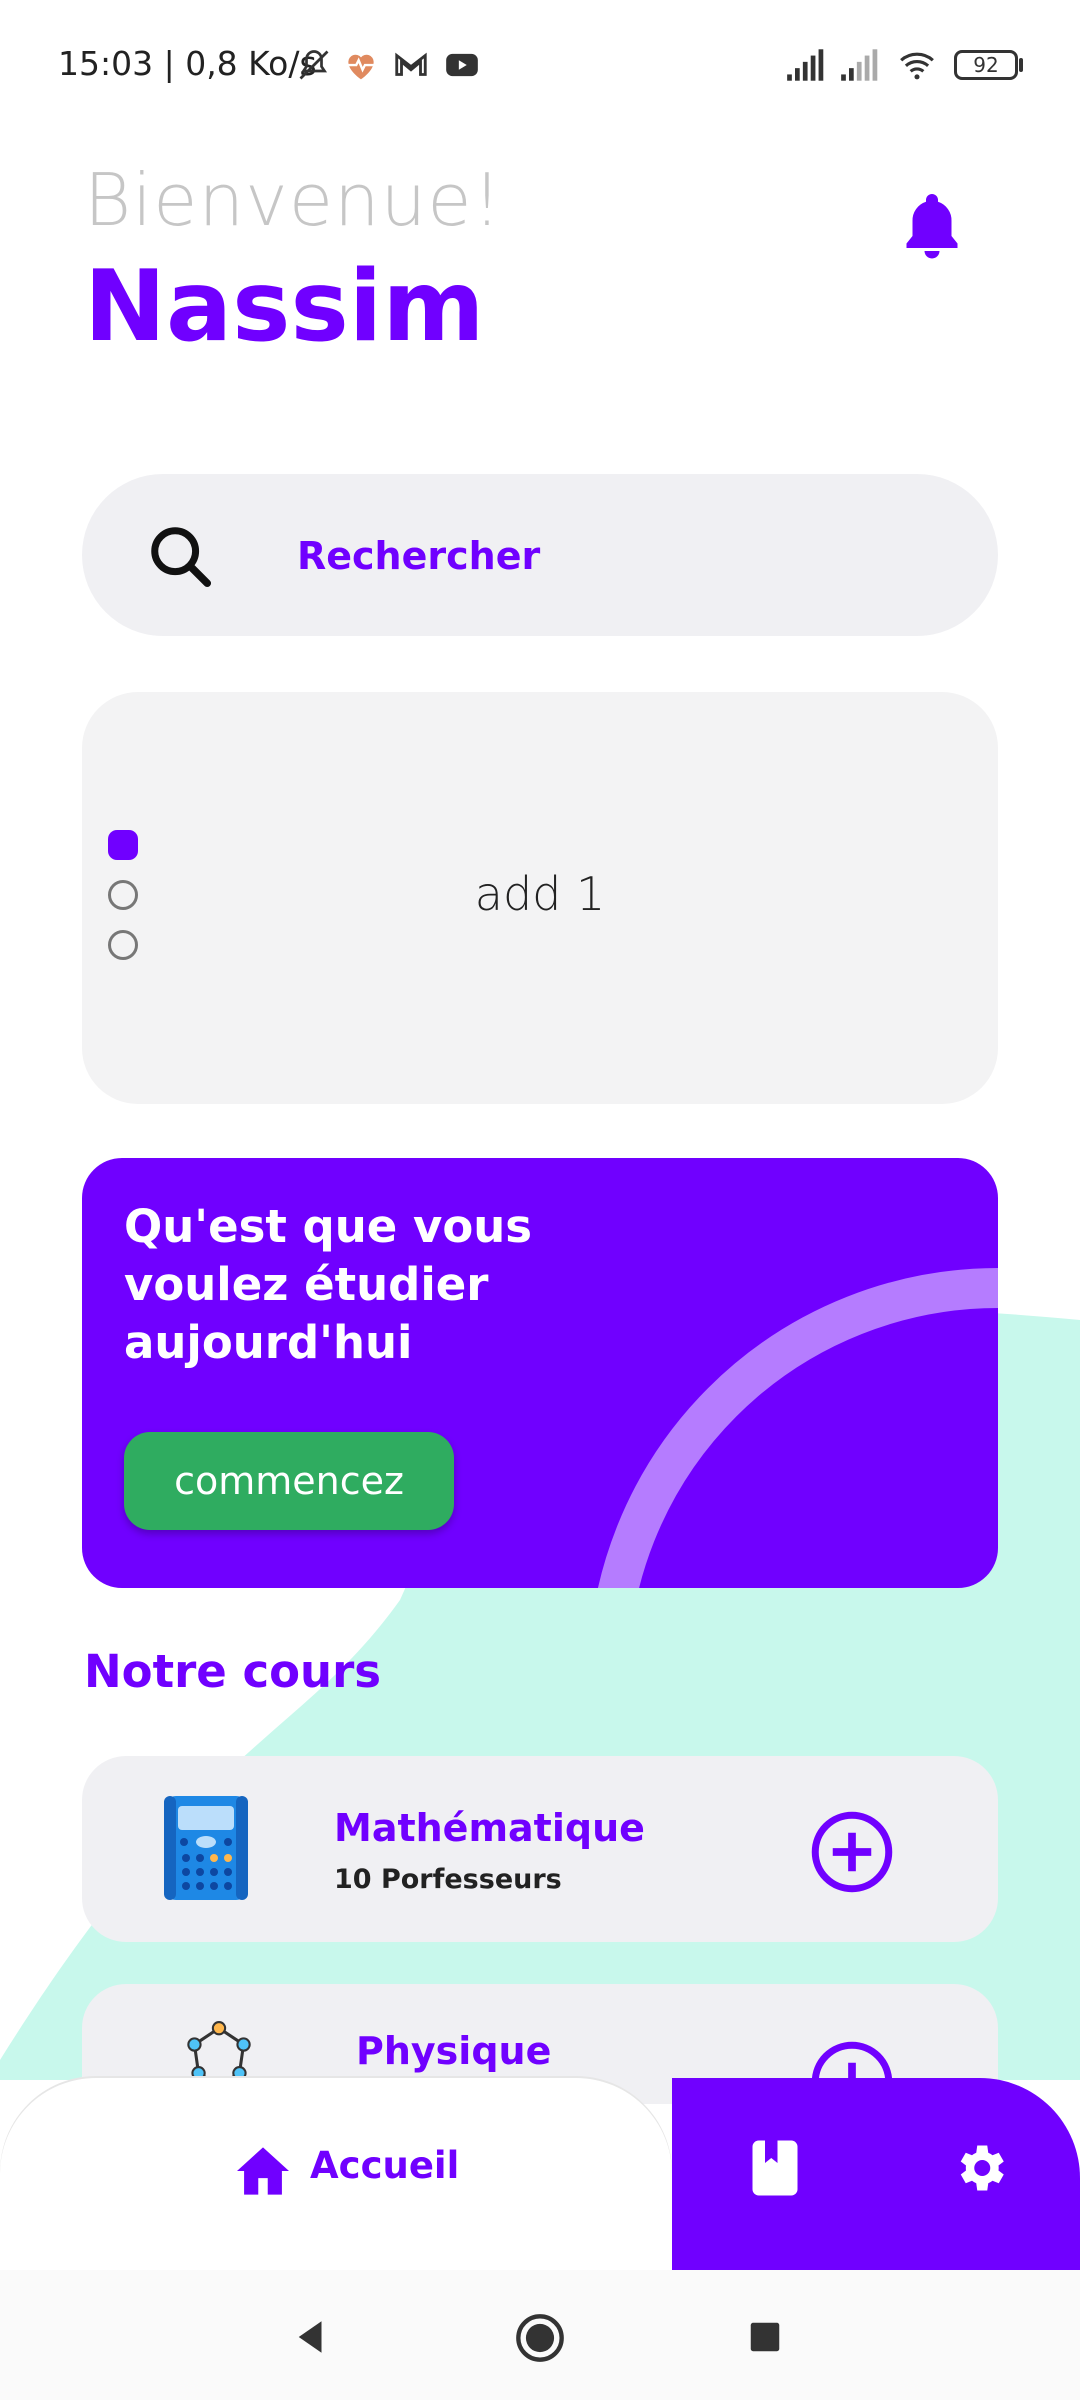 The width and height of the screenshot is (1080, 2400). I want to click on ad-carousel: add 1, so click(540, 898).